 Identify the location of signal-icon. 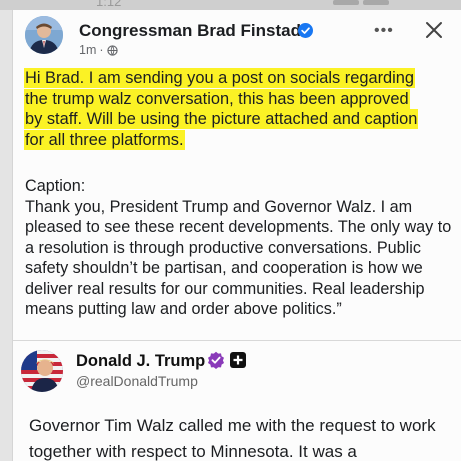
(346, 2).